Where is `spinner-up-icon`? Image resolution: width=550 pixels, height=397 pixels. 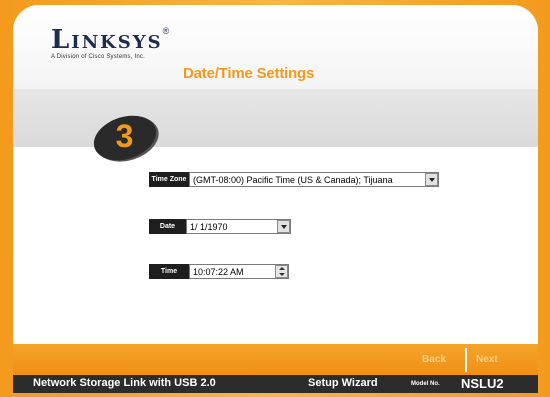
spinner-up-icon is located at coordinates (282, 268).